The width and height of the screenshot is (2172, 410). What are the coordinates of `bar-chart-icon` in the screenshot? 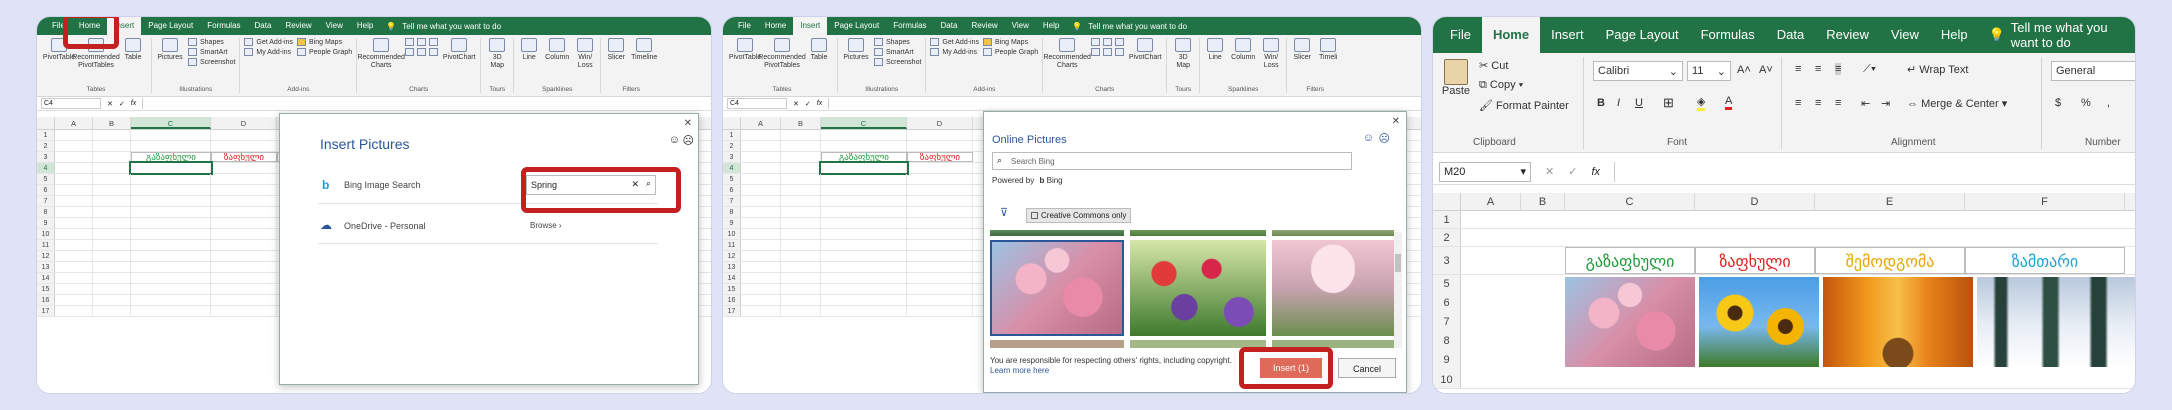 It's located at (410, 52).